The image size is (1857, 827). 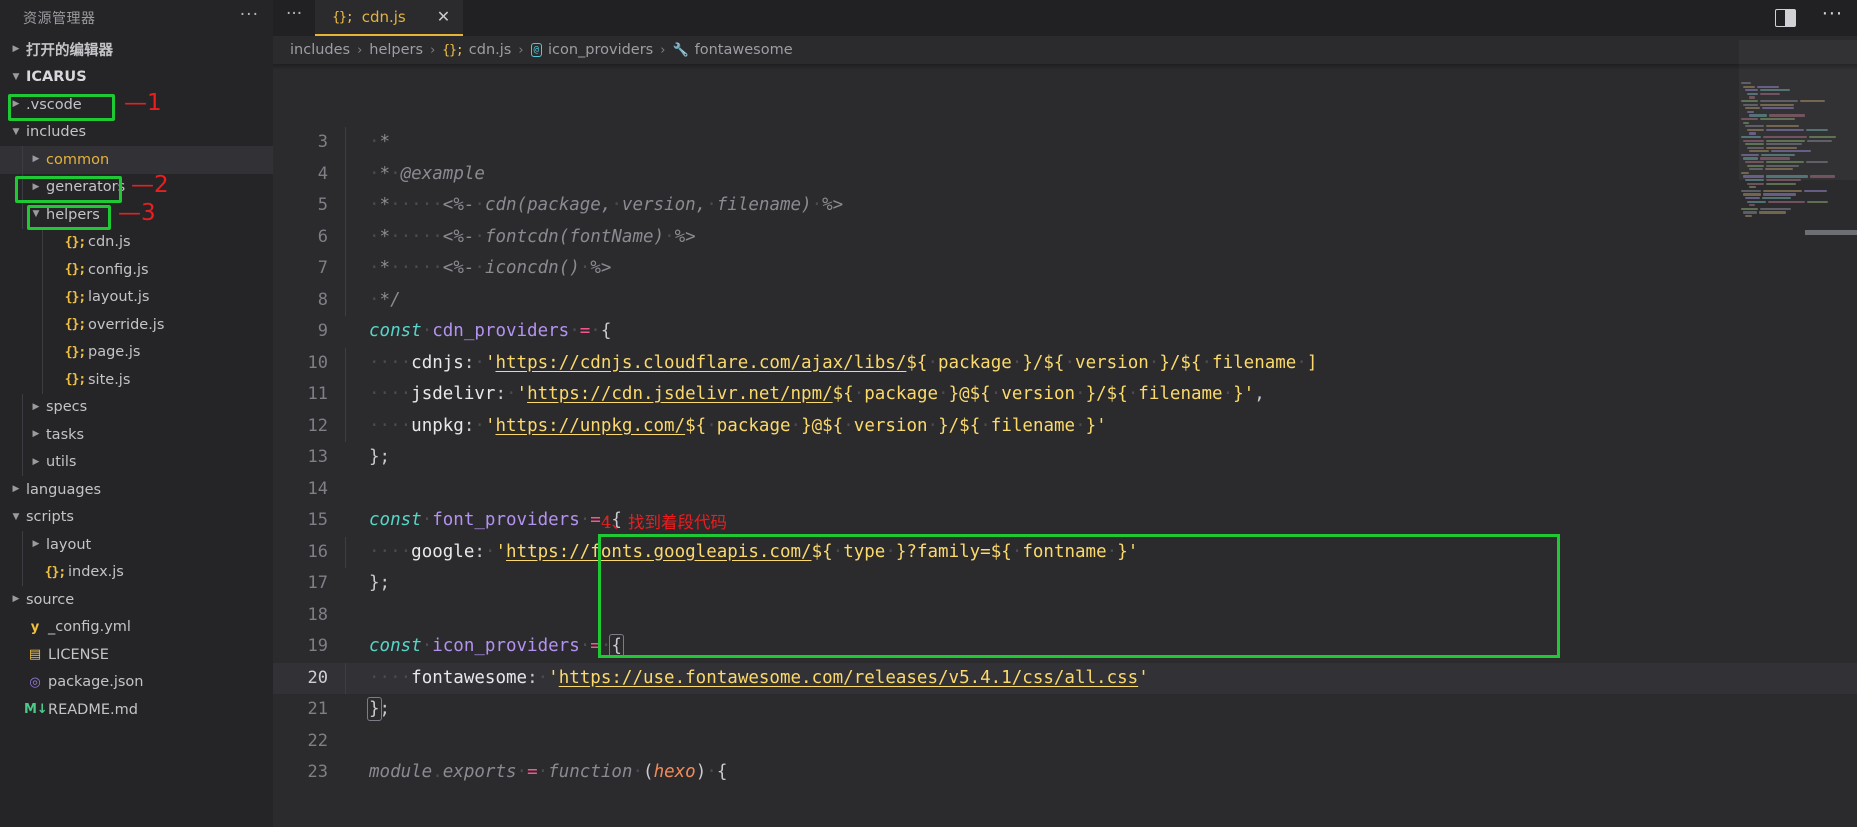 I want to click on explorer-item-generators: ▶ generators, so click(x=136, y=187).